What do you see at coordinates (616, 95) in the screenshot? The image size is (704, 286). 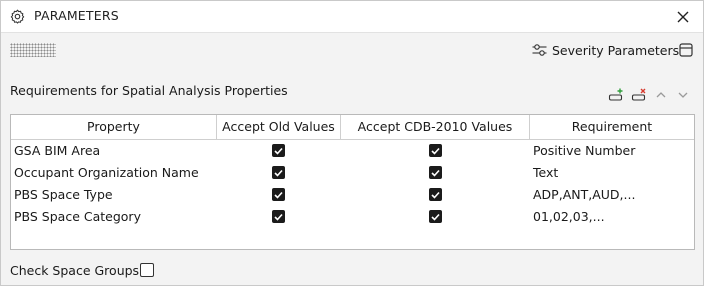 I see `add-row-icon` at bounding box center [616, 95].